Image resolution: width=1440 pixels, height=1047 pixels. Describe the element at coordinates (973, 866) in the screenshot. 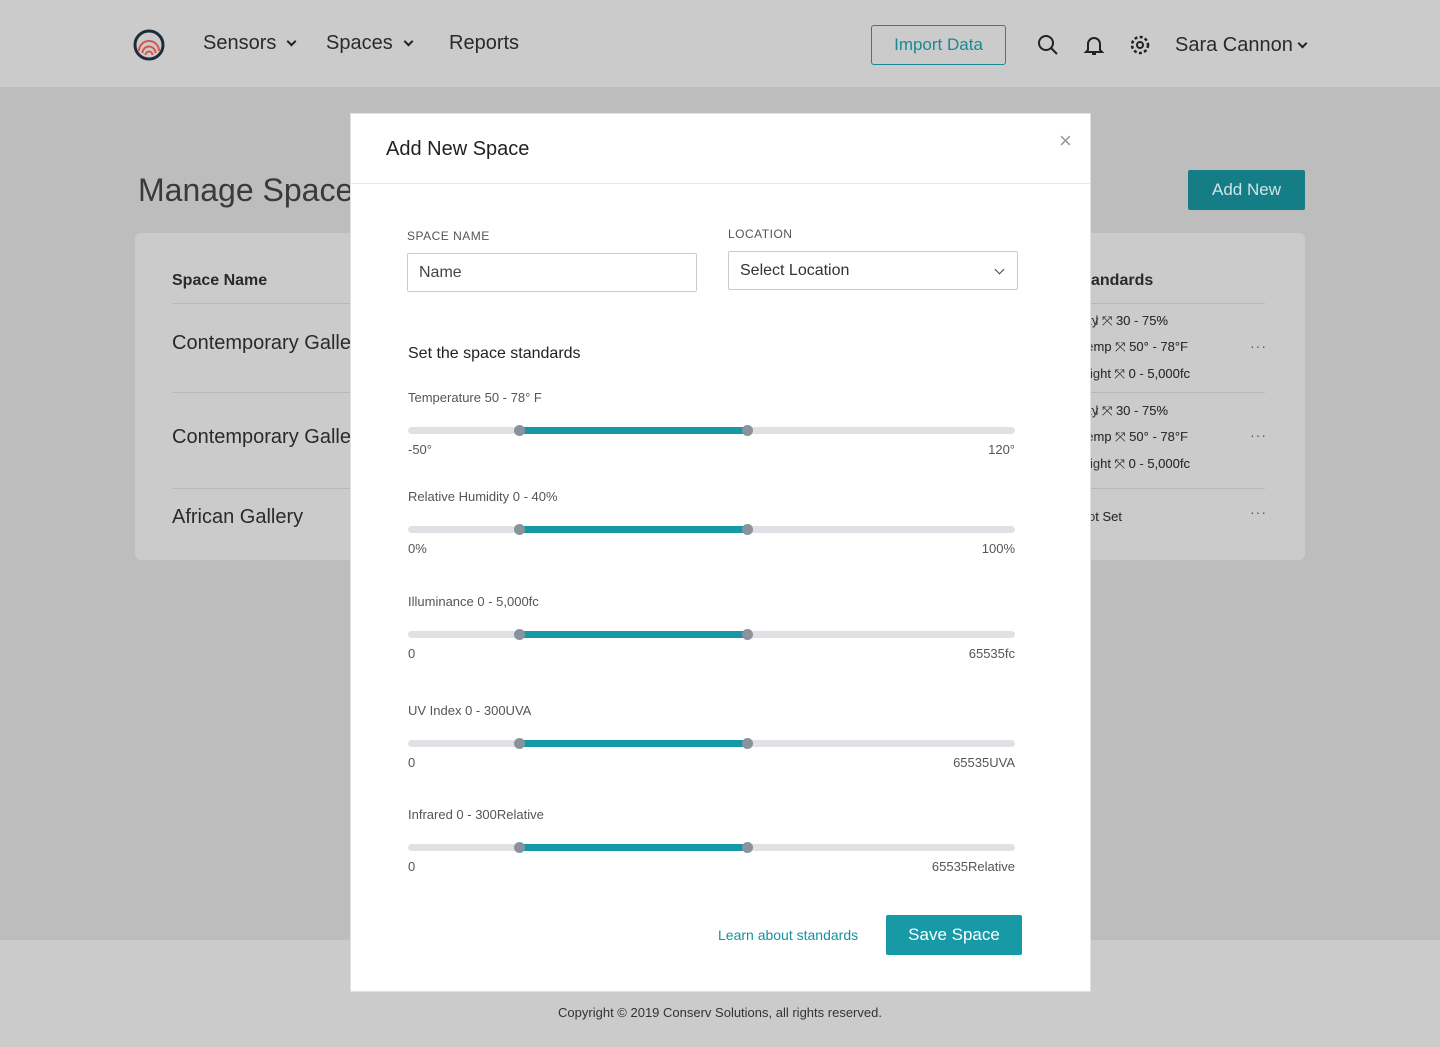

I see `slider-max: 65535Relative` at that location.